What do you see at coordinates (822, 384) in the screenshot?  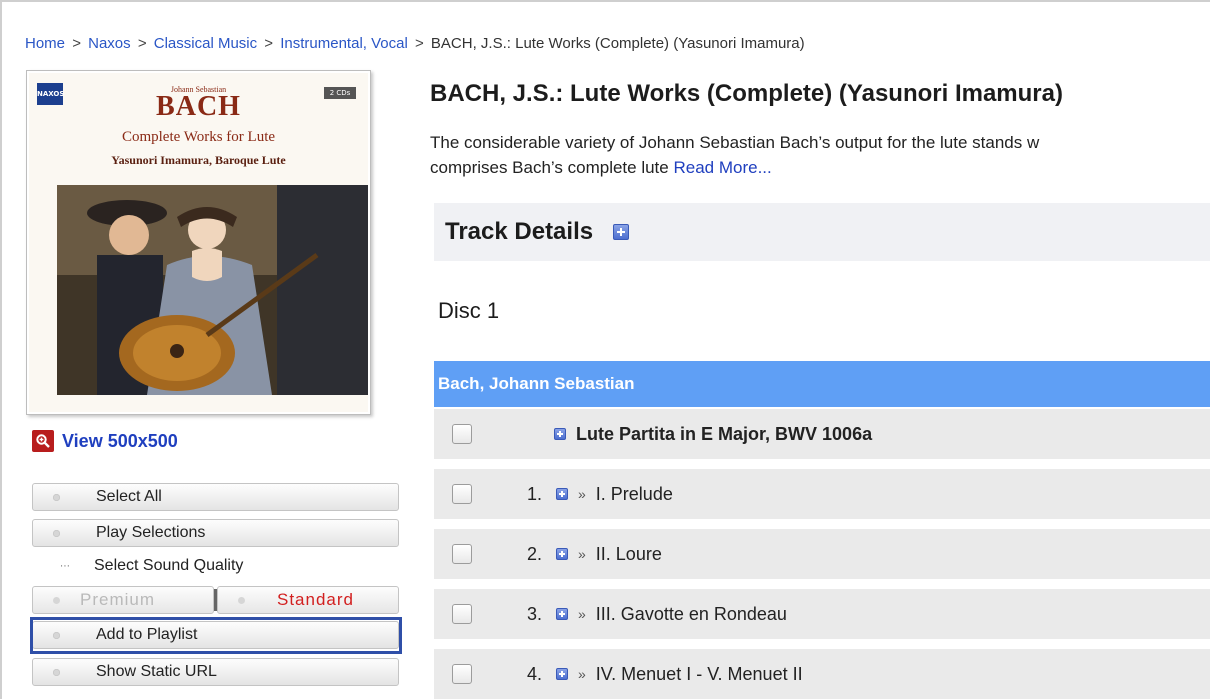 I see `composer-bar: Bach, Johann Sebastian` at bounding box center [822, 384].